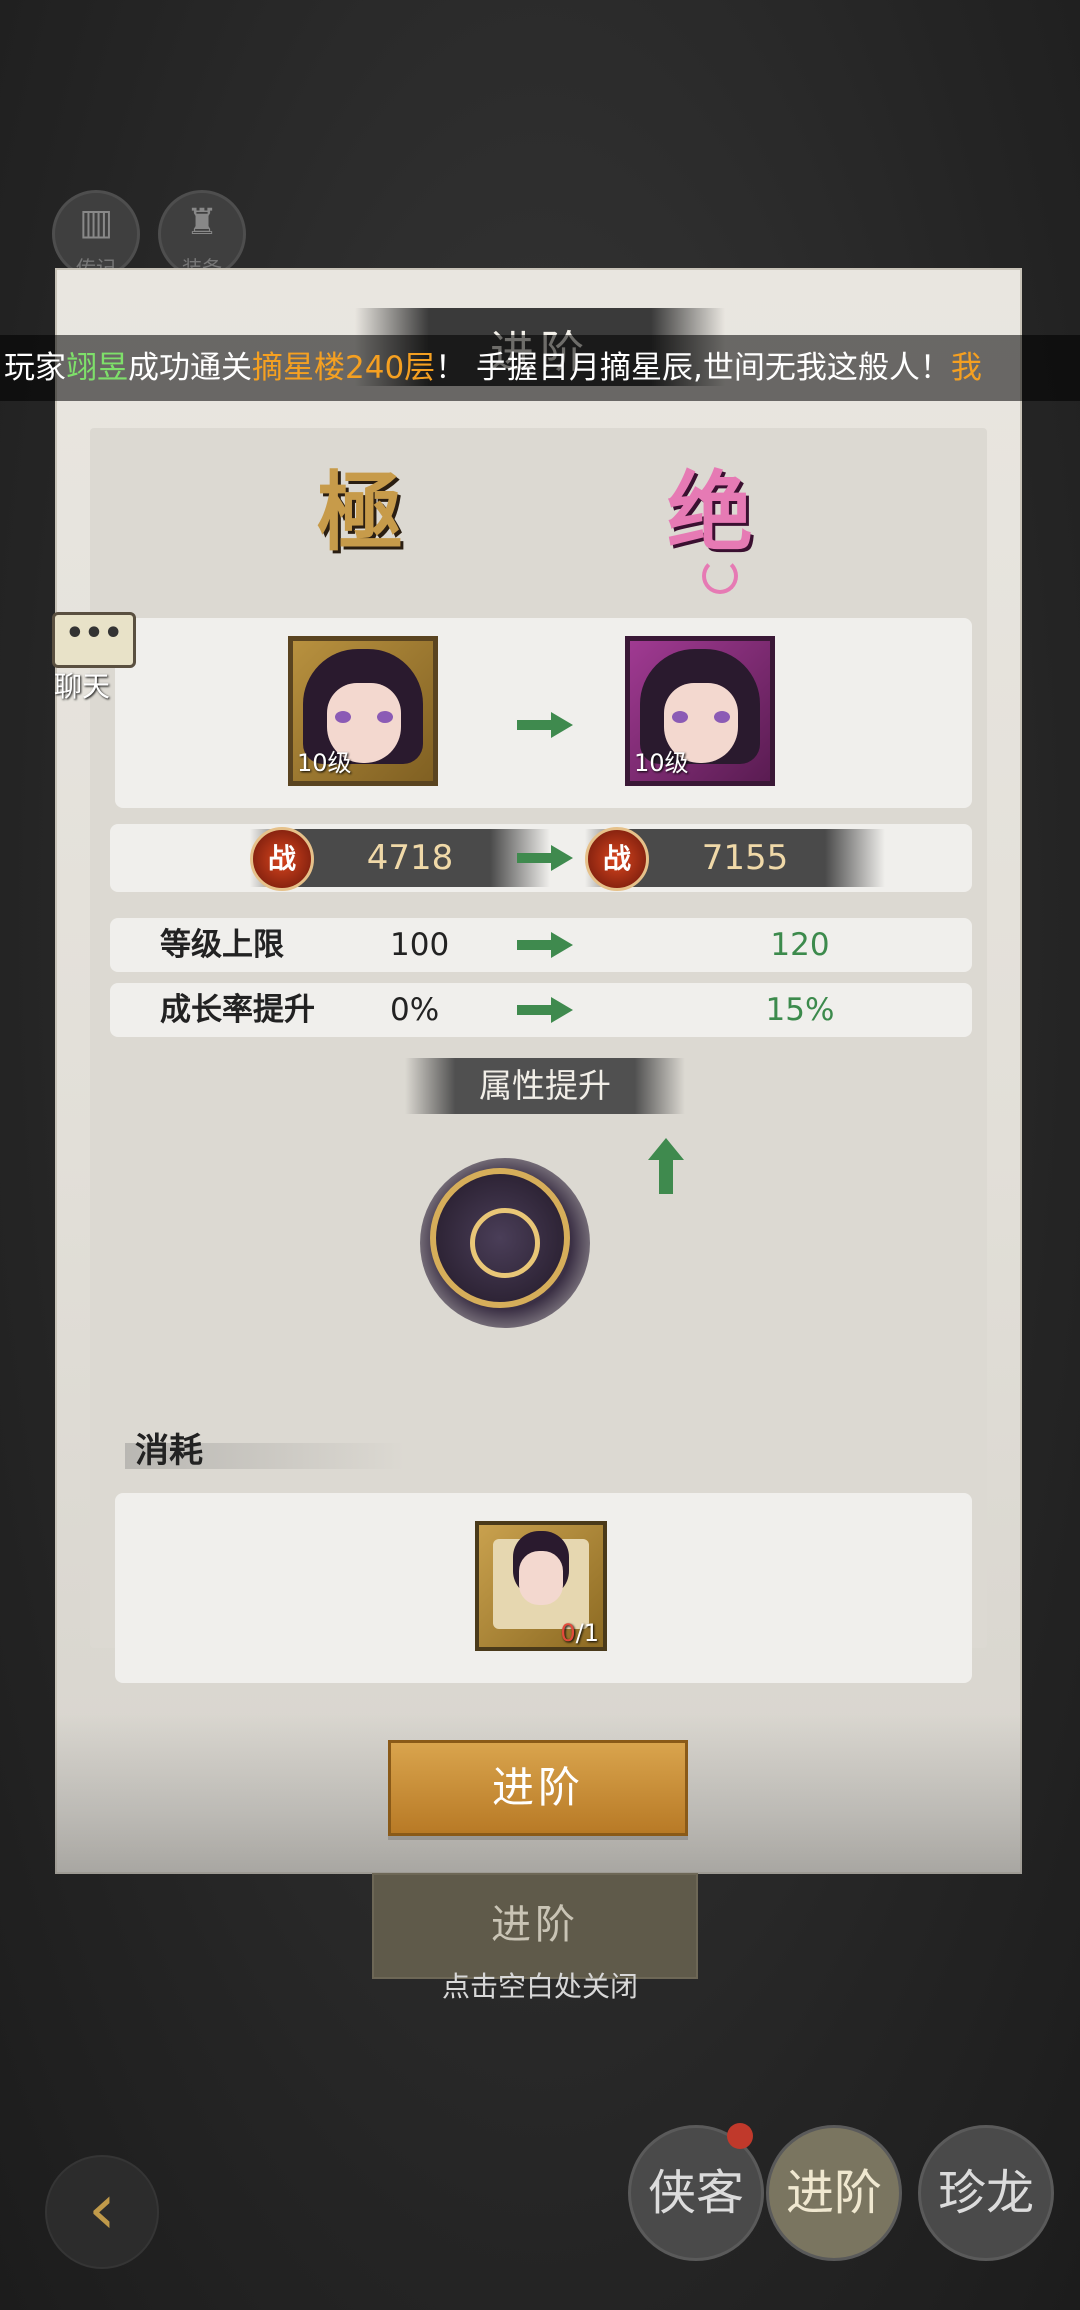 Image resolution: width=1080 pixels, height=2310 pixels. I want to click on stat-label: 等级上限, so click(222, 945).